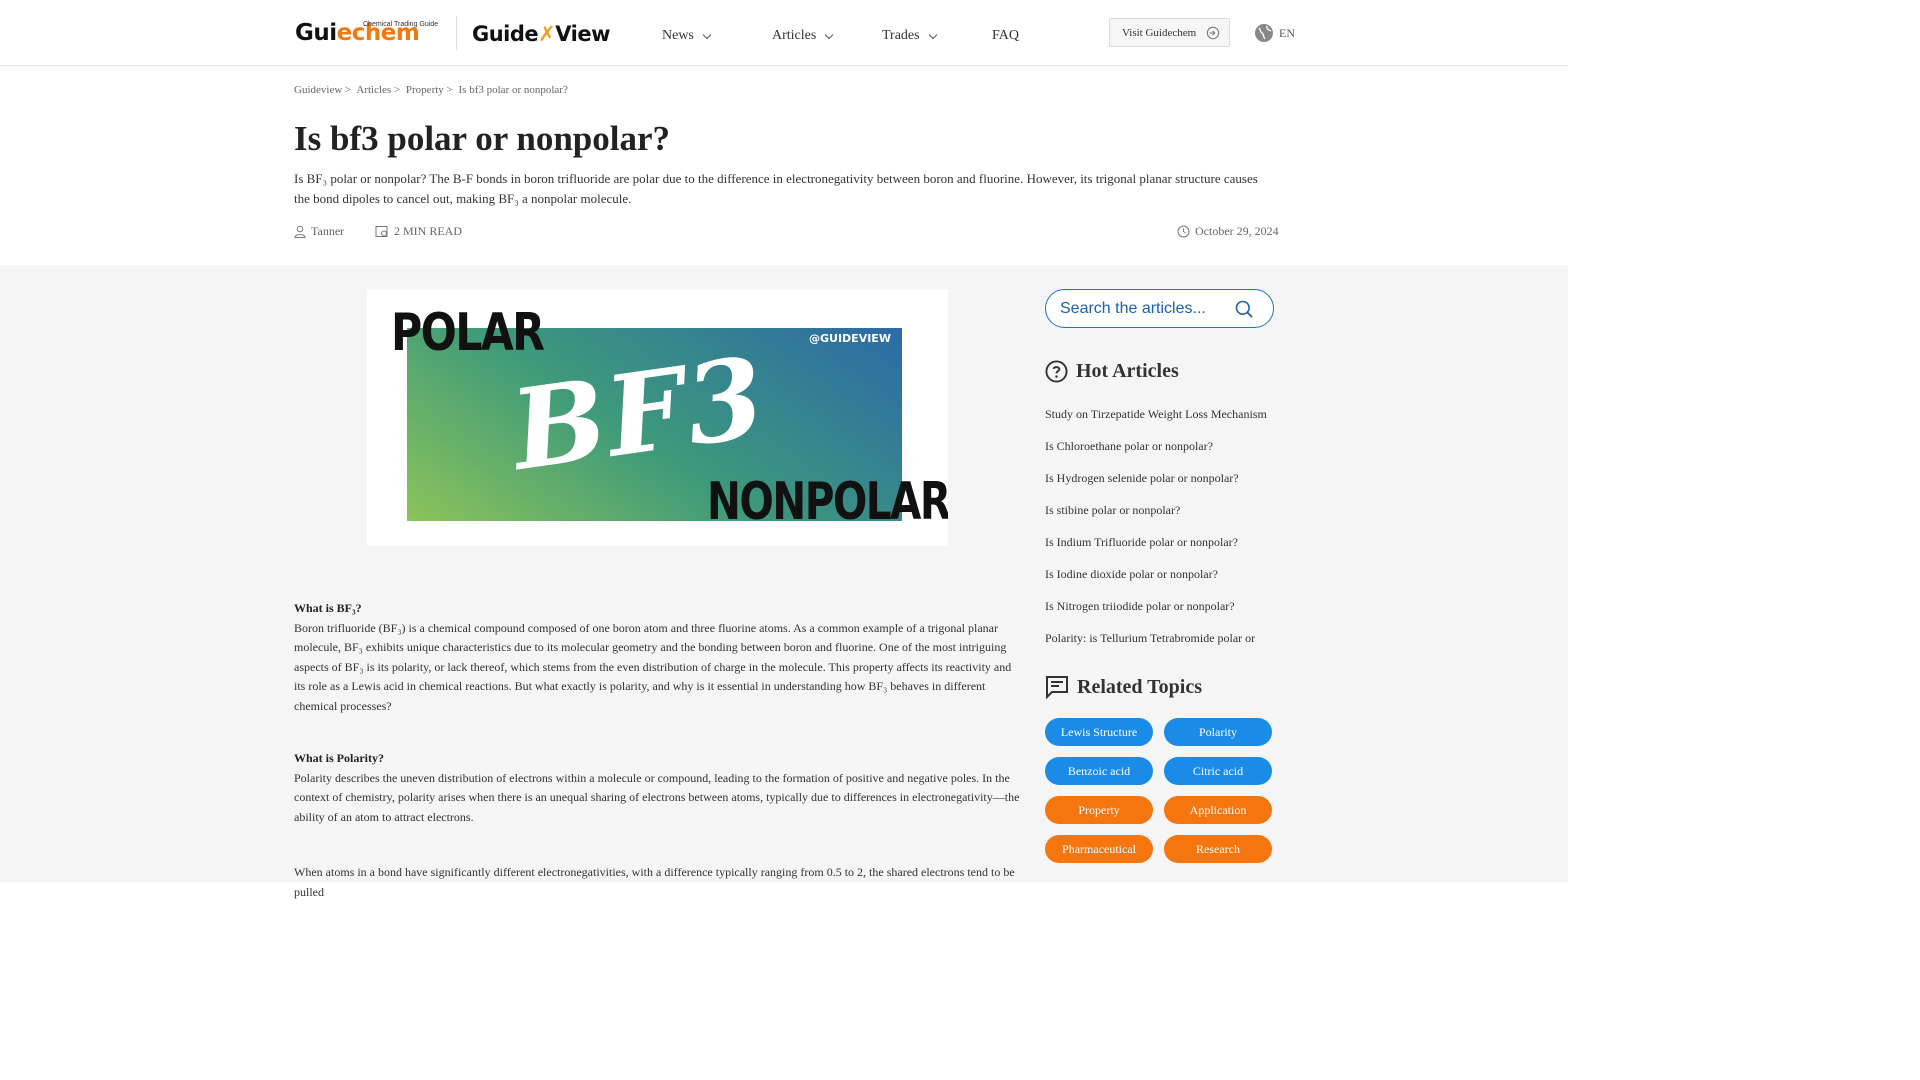 The width and height of the screenshot is (1920, 1080). What do you see at coordinates (1159, 542) in the screenshot?
I see `hot-article-link: Is Indium Trifluoride polar or nonpolar?` at bounding box center [1159, 542].